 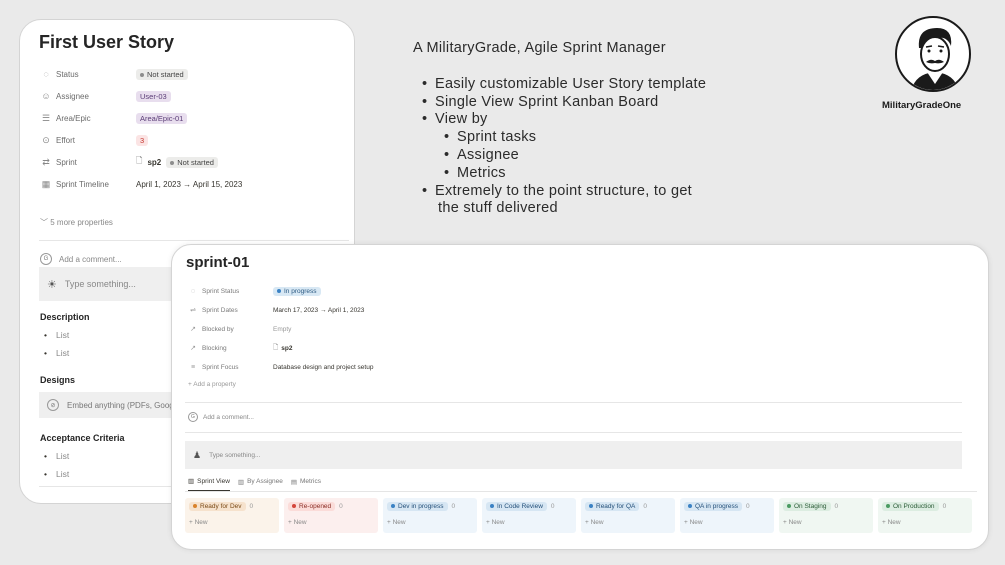 I want to click on embed-icon: ⊘, so click(x=53, y=405).